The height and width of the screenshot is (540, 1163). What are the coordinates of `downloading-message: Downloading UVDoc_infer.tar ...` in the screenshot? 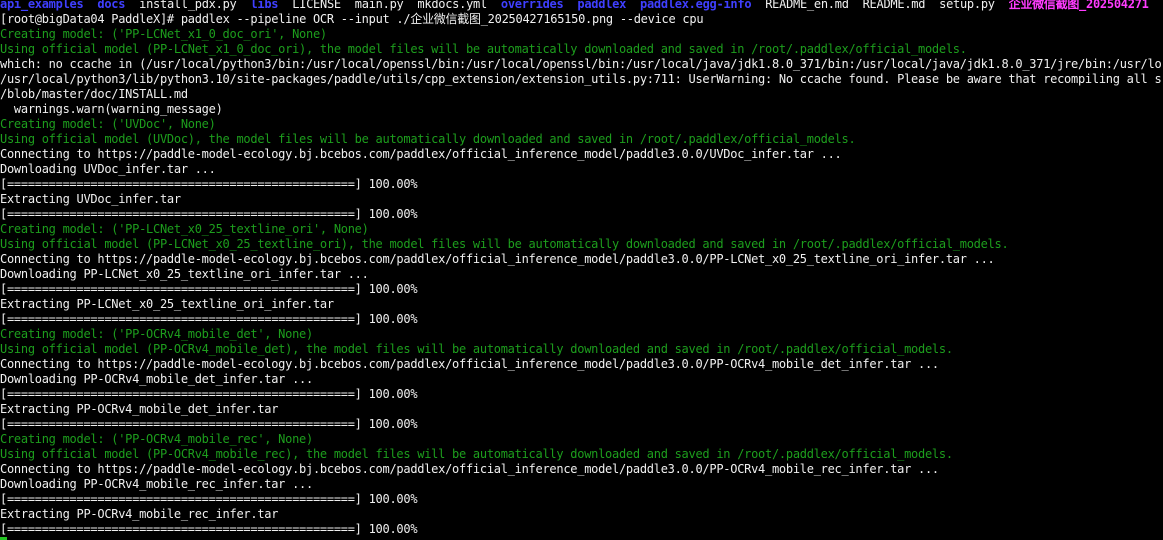 It's located at (108, 169).